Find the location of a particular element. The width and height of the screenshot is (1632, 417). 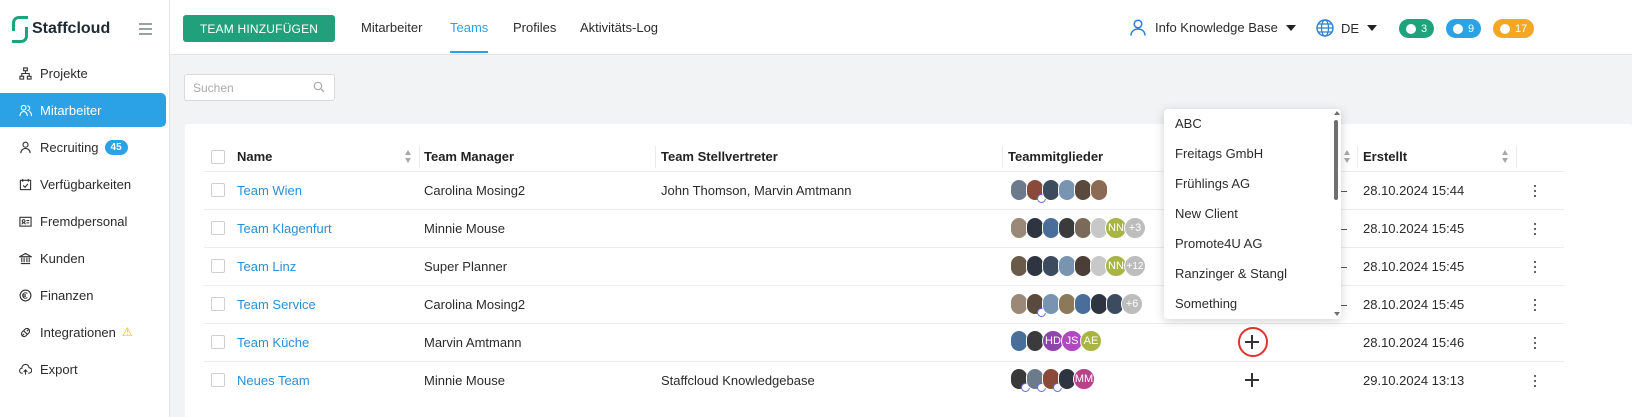

dropdown-option: ABC is located at coordinates (1188, 123).